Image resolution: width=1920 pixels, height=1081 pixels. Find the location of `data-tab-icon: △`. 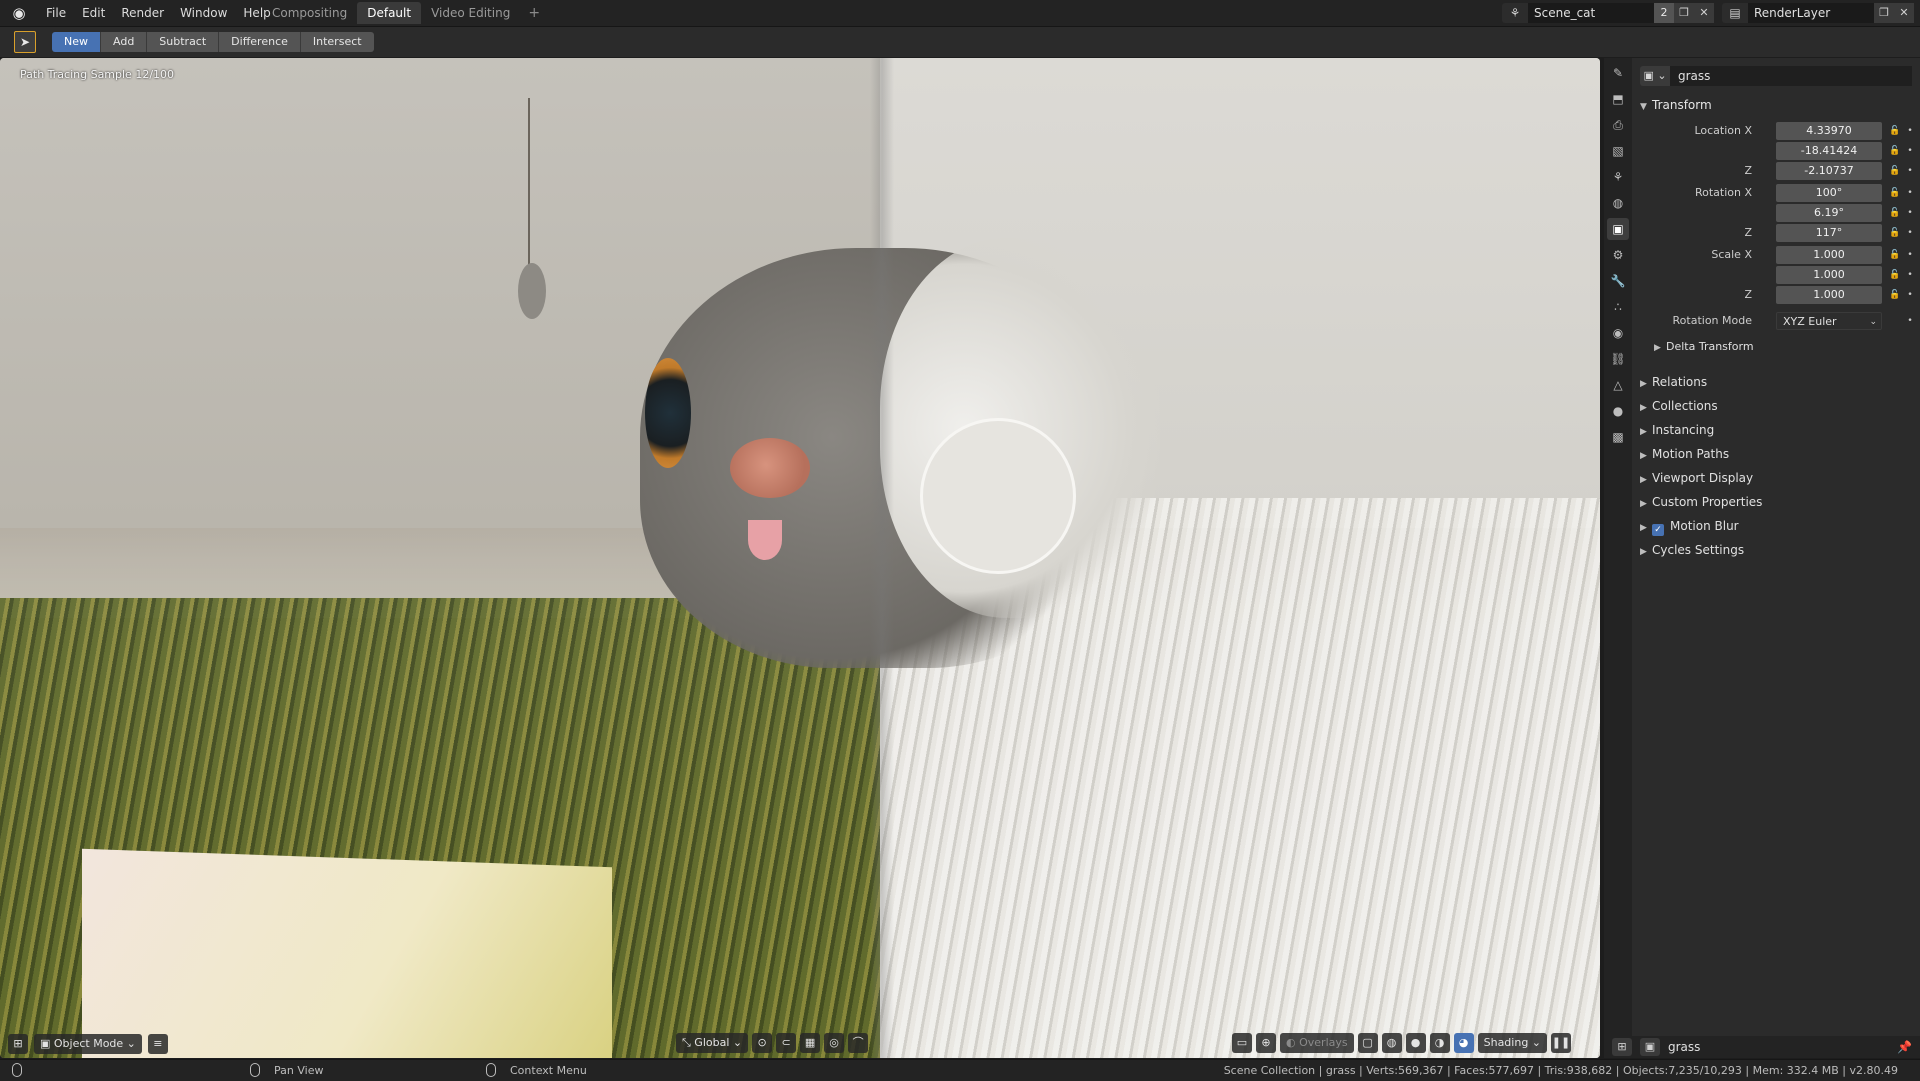

data-tab-icon: △ is located at coordinates (1618, 385).